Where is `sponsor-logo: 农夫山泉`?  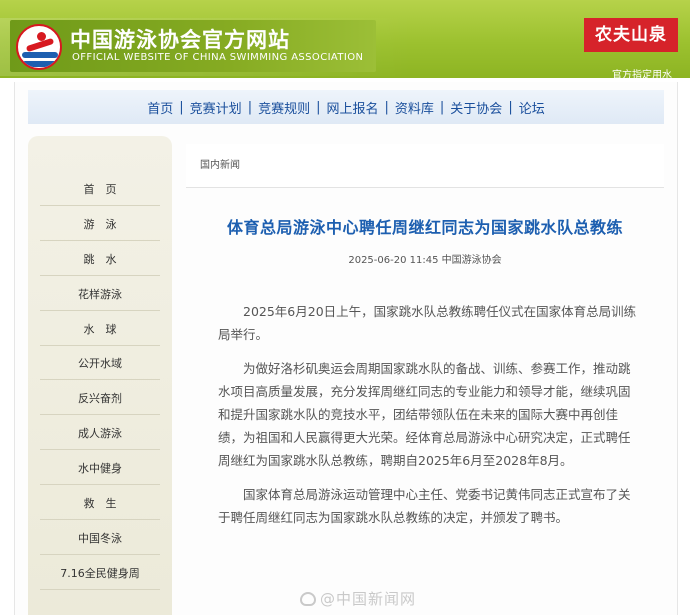 sponsor-logo: 农夫山泉 is located at coordinates (631, 35).